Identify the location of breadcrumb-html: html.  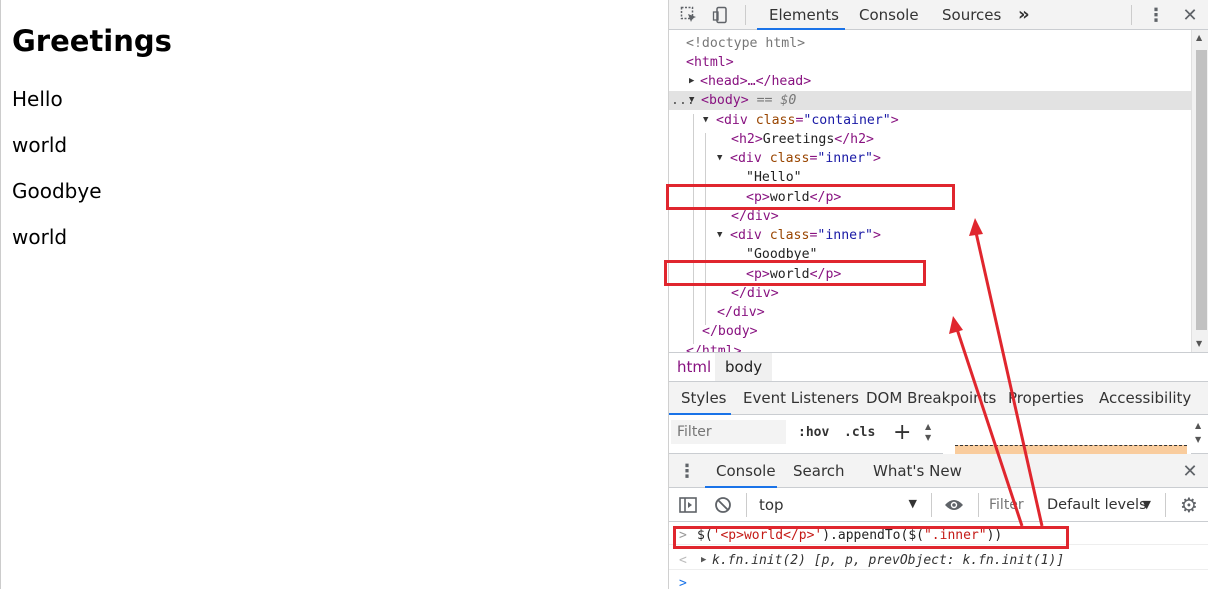
(694, 367).